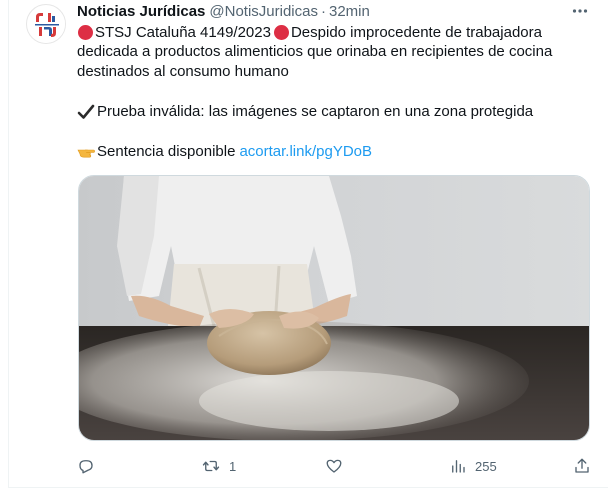  What do you see at coordinates (233, 466) in the screenshot?
I see `retweet-count: 1` at bounding box center [233, 466].